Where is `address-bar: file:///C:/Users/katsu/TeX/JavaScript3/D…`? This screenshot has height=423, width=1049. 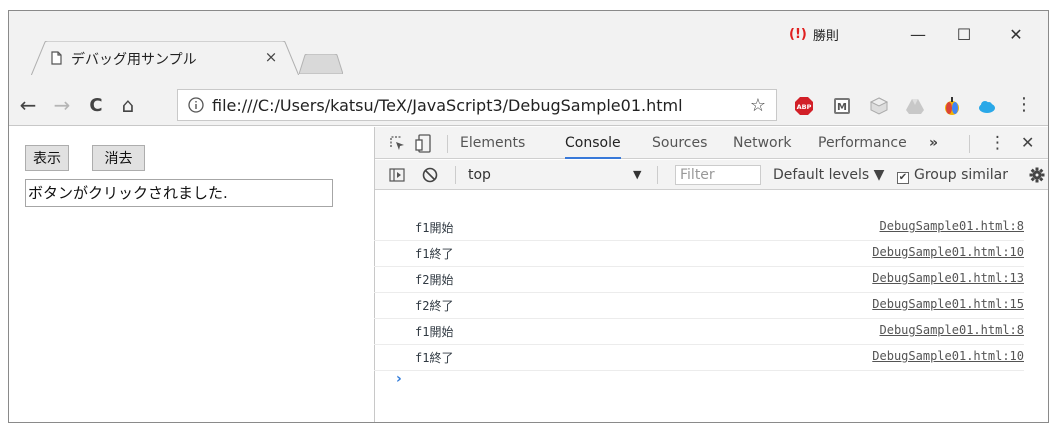
address-bar: file:///C:/Users/katsu/TeX/JavaScript3/D… is located at coordinates (477, 105).